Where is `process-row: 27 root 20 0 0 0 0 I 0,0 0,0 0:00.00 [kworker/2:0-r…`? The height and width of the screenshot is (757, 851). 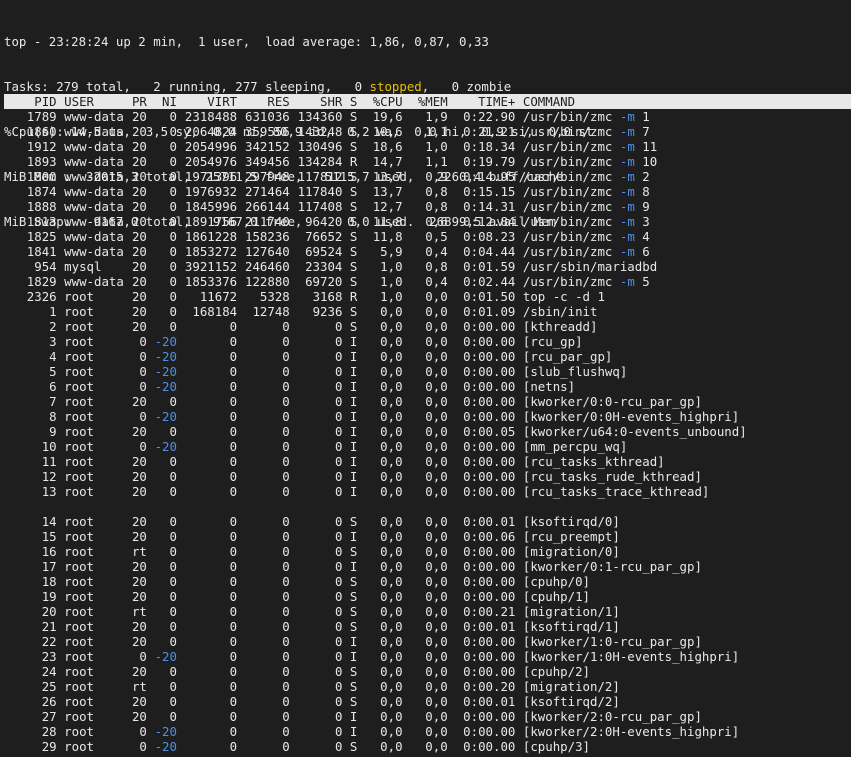
process-row: 27 root 20 0 0 0 0 I 0,0 0,0 0:00.00 [kworker/2:0-r… is located at coordinates (427, 716).